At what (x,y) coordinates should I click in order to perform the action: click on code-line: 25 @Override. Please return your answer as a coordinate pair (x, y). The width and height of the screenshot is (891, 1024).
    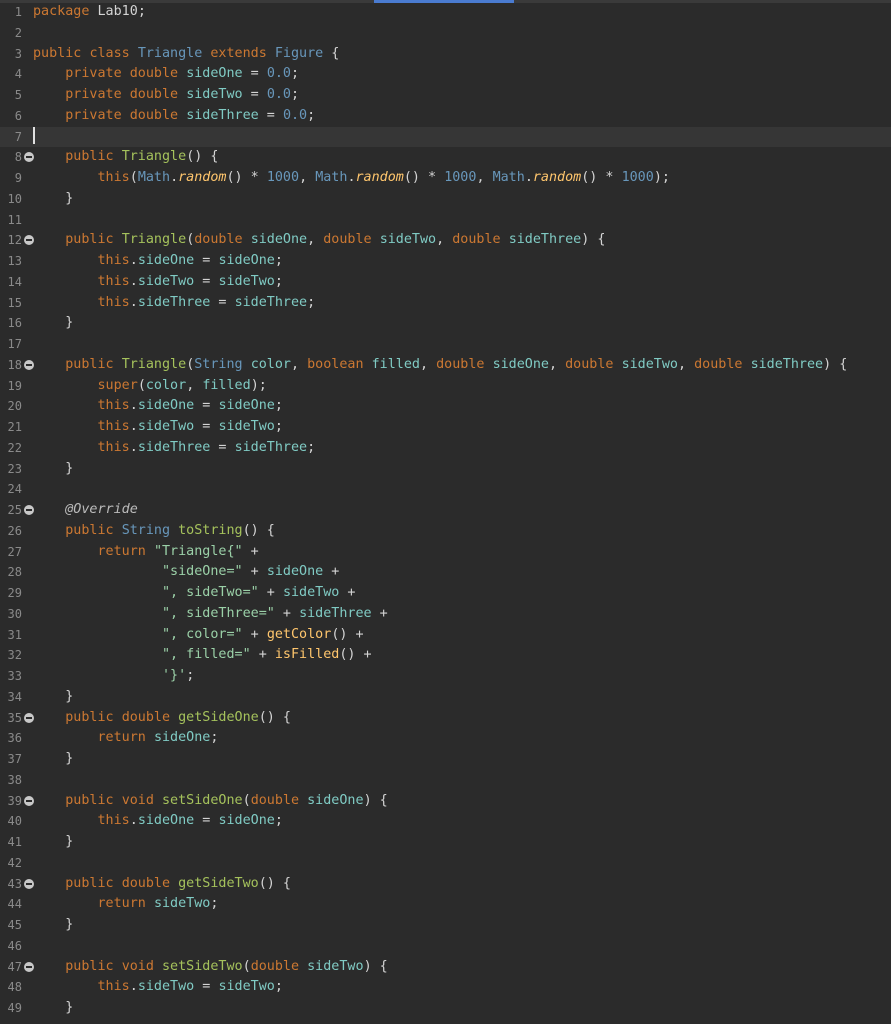
    Looking at the image, I should click on (445, 510).